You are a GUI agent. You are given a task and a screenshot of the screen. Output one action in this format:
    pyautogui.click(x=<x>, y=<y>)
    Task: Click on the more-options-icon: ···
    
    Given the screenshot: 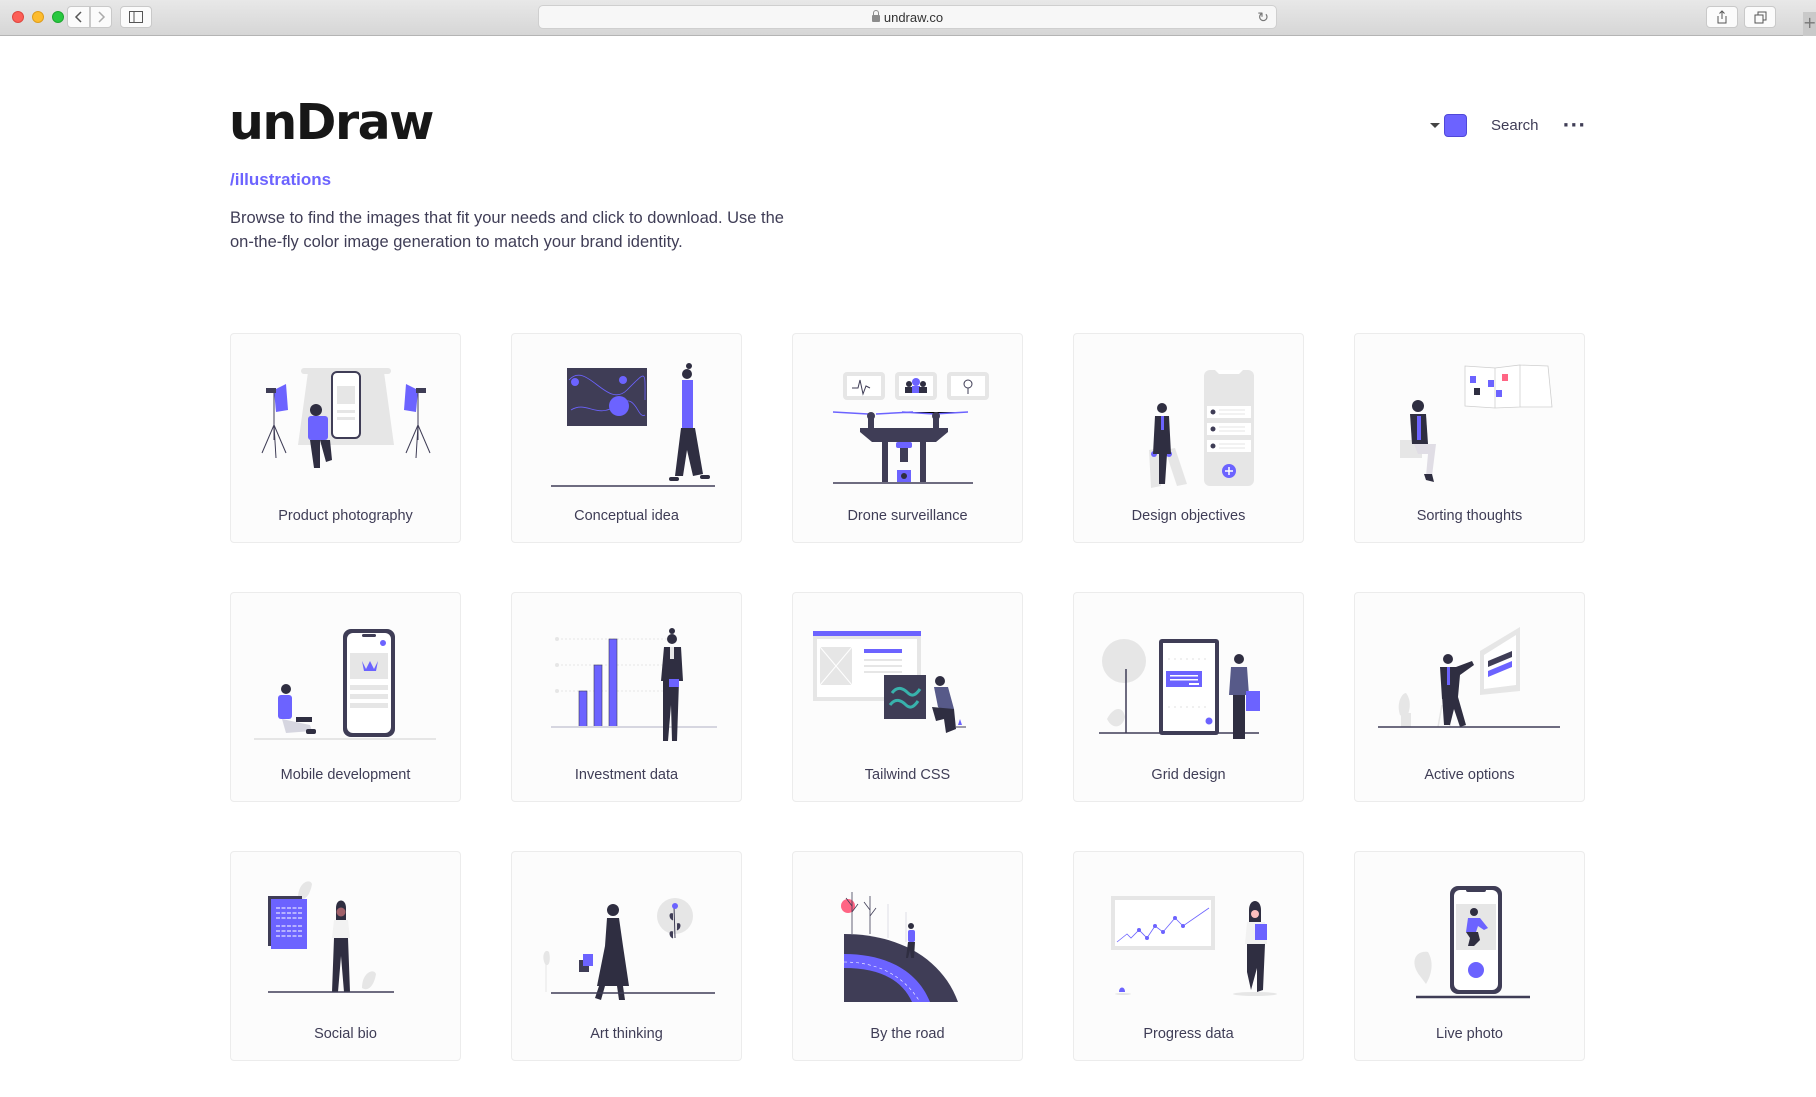 What is the action you would take?
    pyautogui.click(x=1575, y=125)
    